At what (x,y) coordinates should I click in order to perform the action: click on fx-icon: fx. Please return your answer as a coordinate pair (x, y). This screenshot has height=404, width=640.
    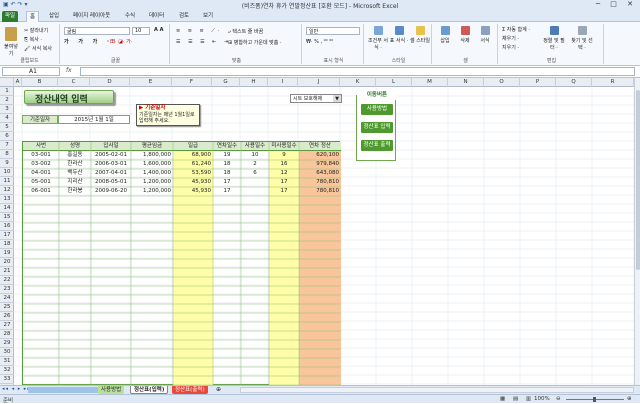
    Looking at the image, I should click on (69, 70).